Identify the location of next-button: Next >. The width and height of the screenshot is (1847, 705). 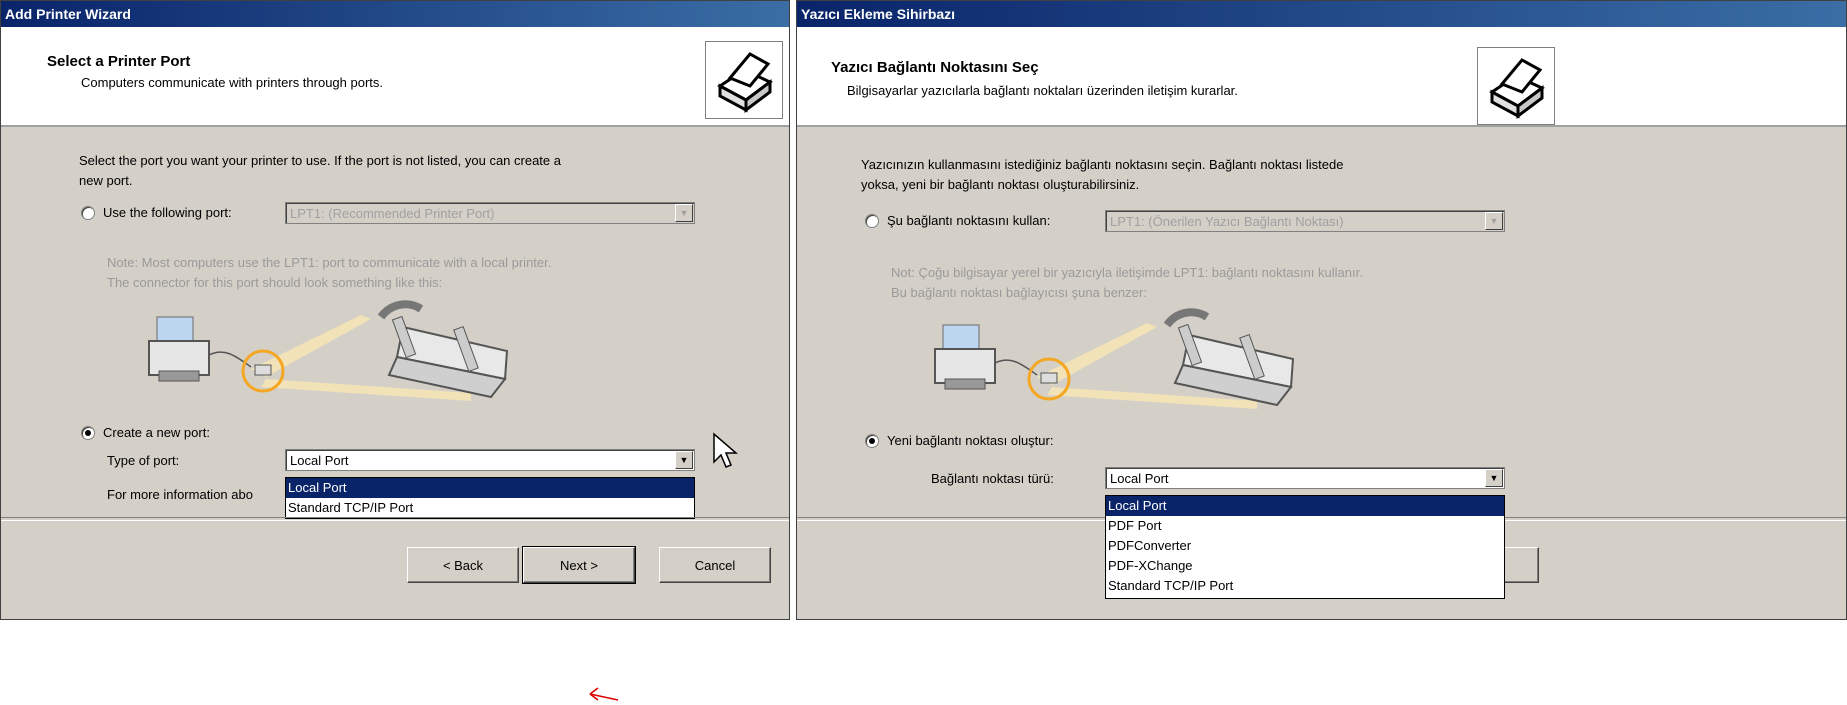
(579, 565).